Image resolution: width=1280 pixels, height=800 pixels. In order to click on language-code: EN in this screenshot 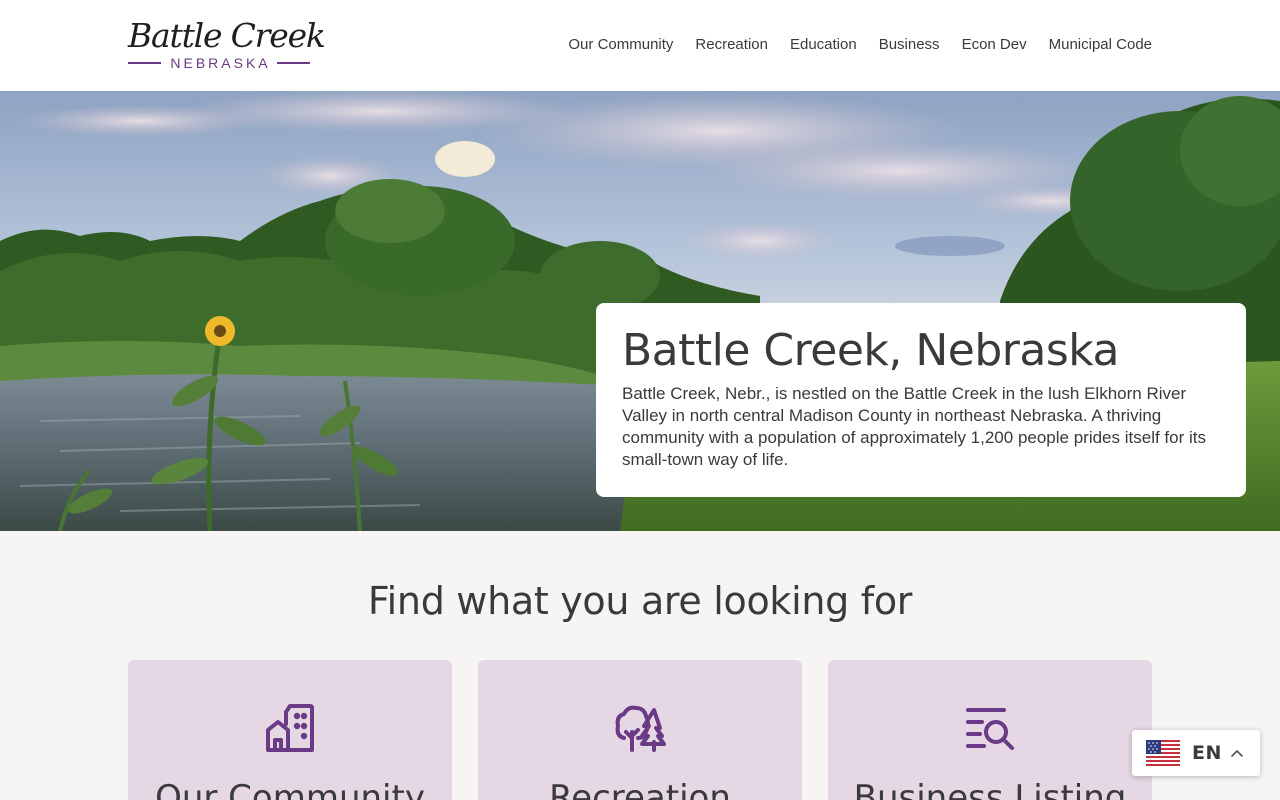, I will do `click(1207, 753)`.